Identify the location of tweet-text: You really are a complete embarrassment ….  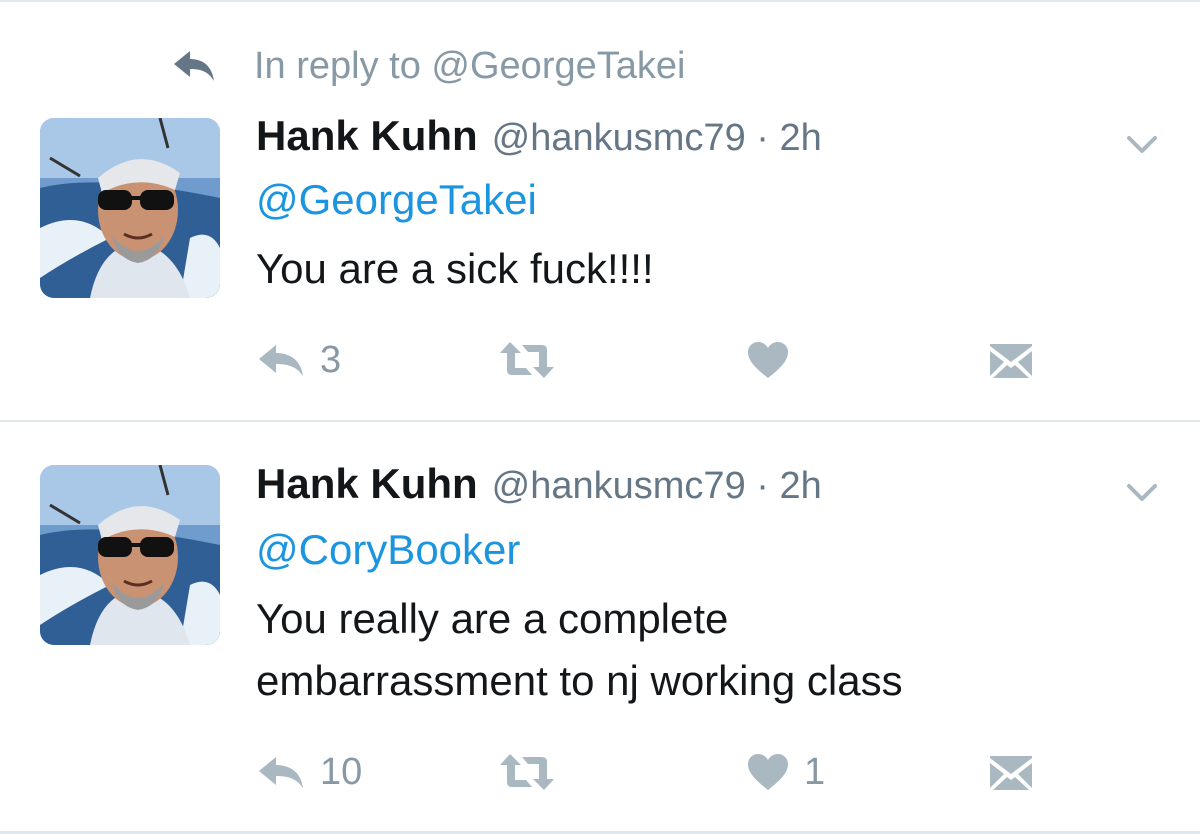
(579, 650).